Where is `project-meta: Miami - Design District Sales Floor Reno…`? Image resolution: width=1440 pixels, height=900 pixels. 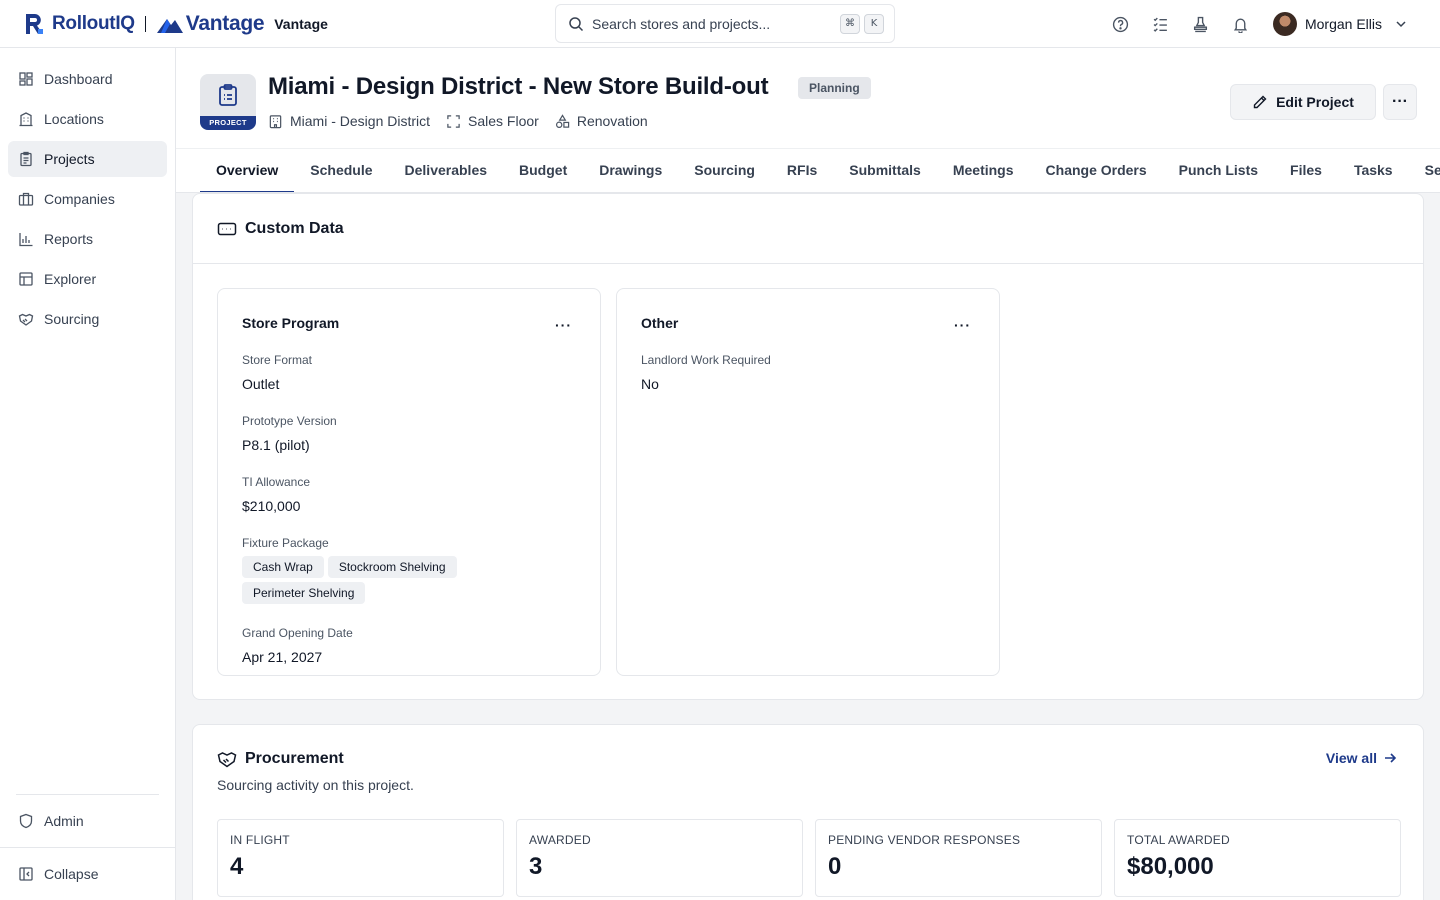
project-meta: Miami - Design District Sales Floor Reno… is located at coordinates (466, 121).